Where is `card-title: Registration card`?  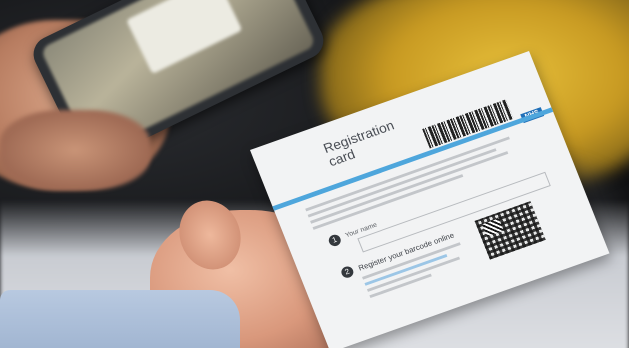 card-title: Registration card is located at coordinates (361, 143).